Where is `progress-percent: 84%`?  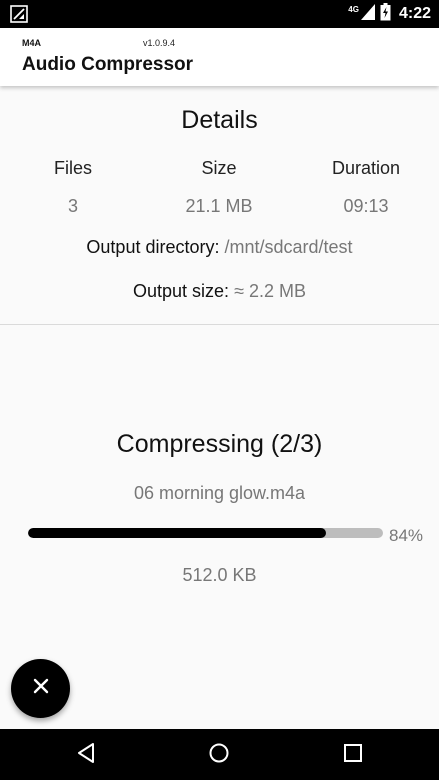
progress-percent: 84% is located at coordinates (406, 535).